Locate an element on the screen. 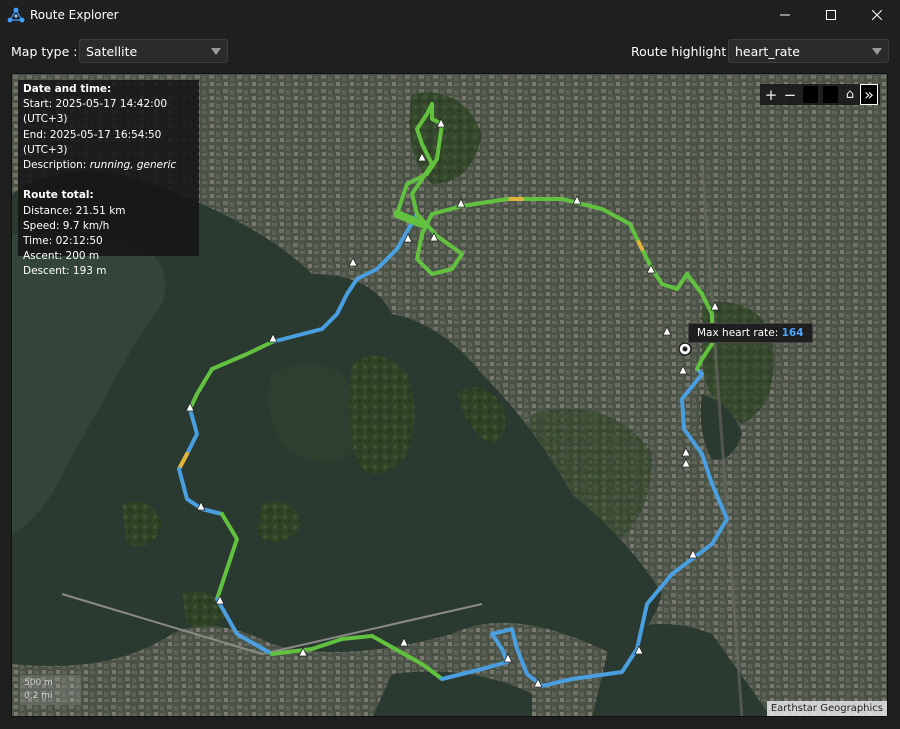 The width and height of the screenshot is (900, 729). distance-value: 21.51 km is located at coordinates (100, 210).